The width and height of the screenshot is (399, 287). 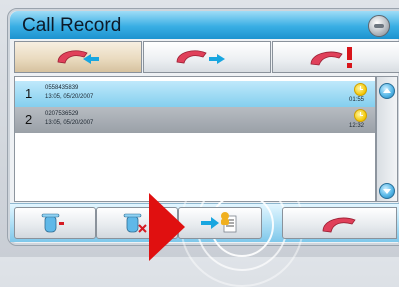 I want to click on tab-received-calls, so click(x=78, y=57).